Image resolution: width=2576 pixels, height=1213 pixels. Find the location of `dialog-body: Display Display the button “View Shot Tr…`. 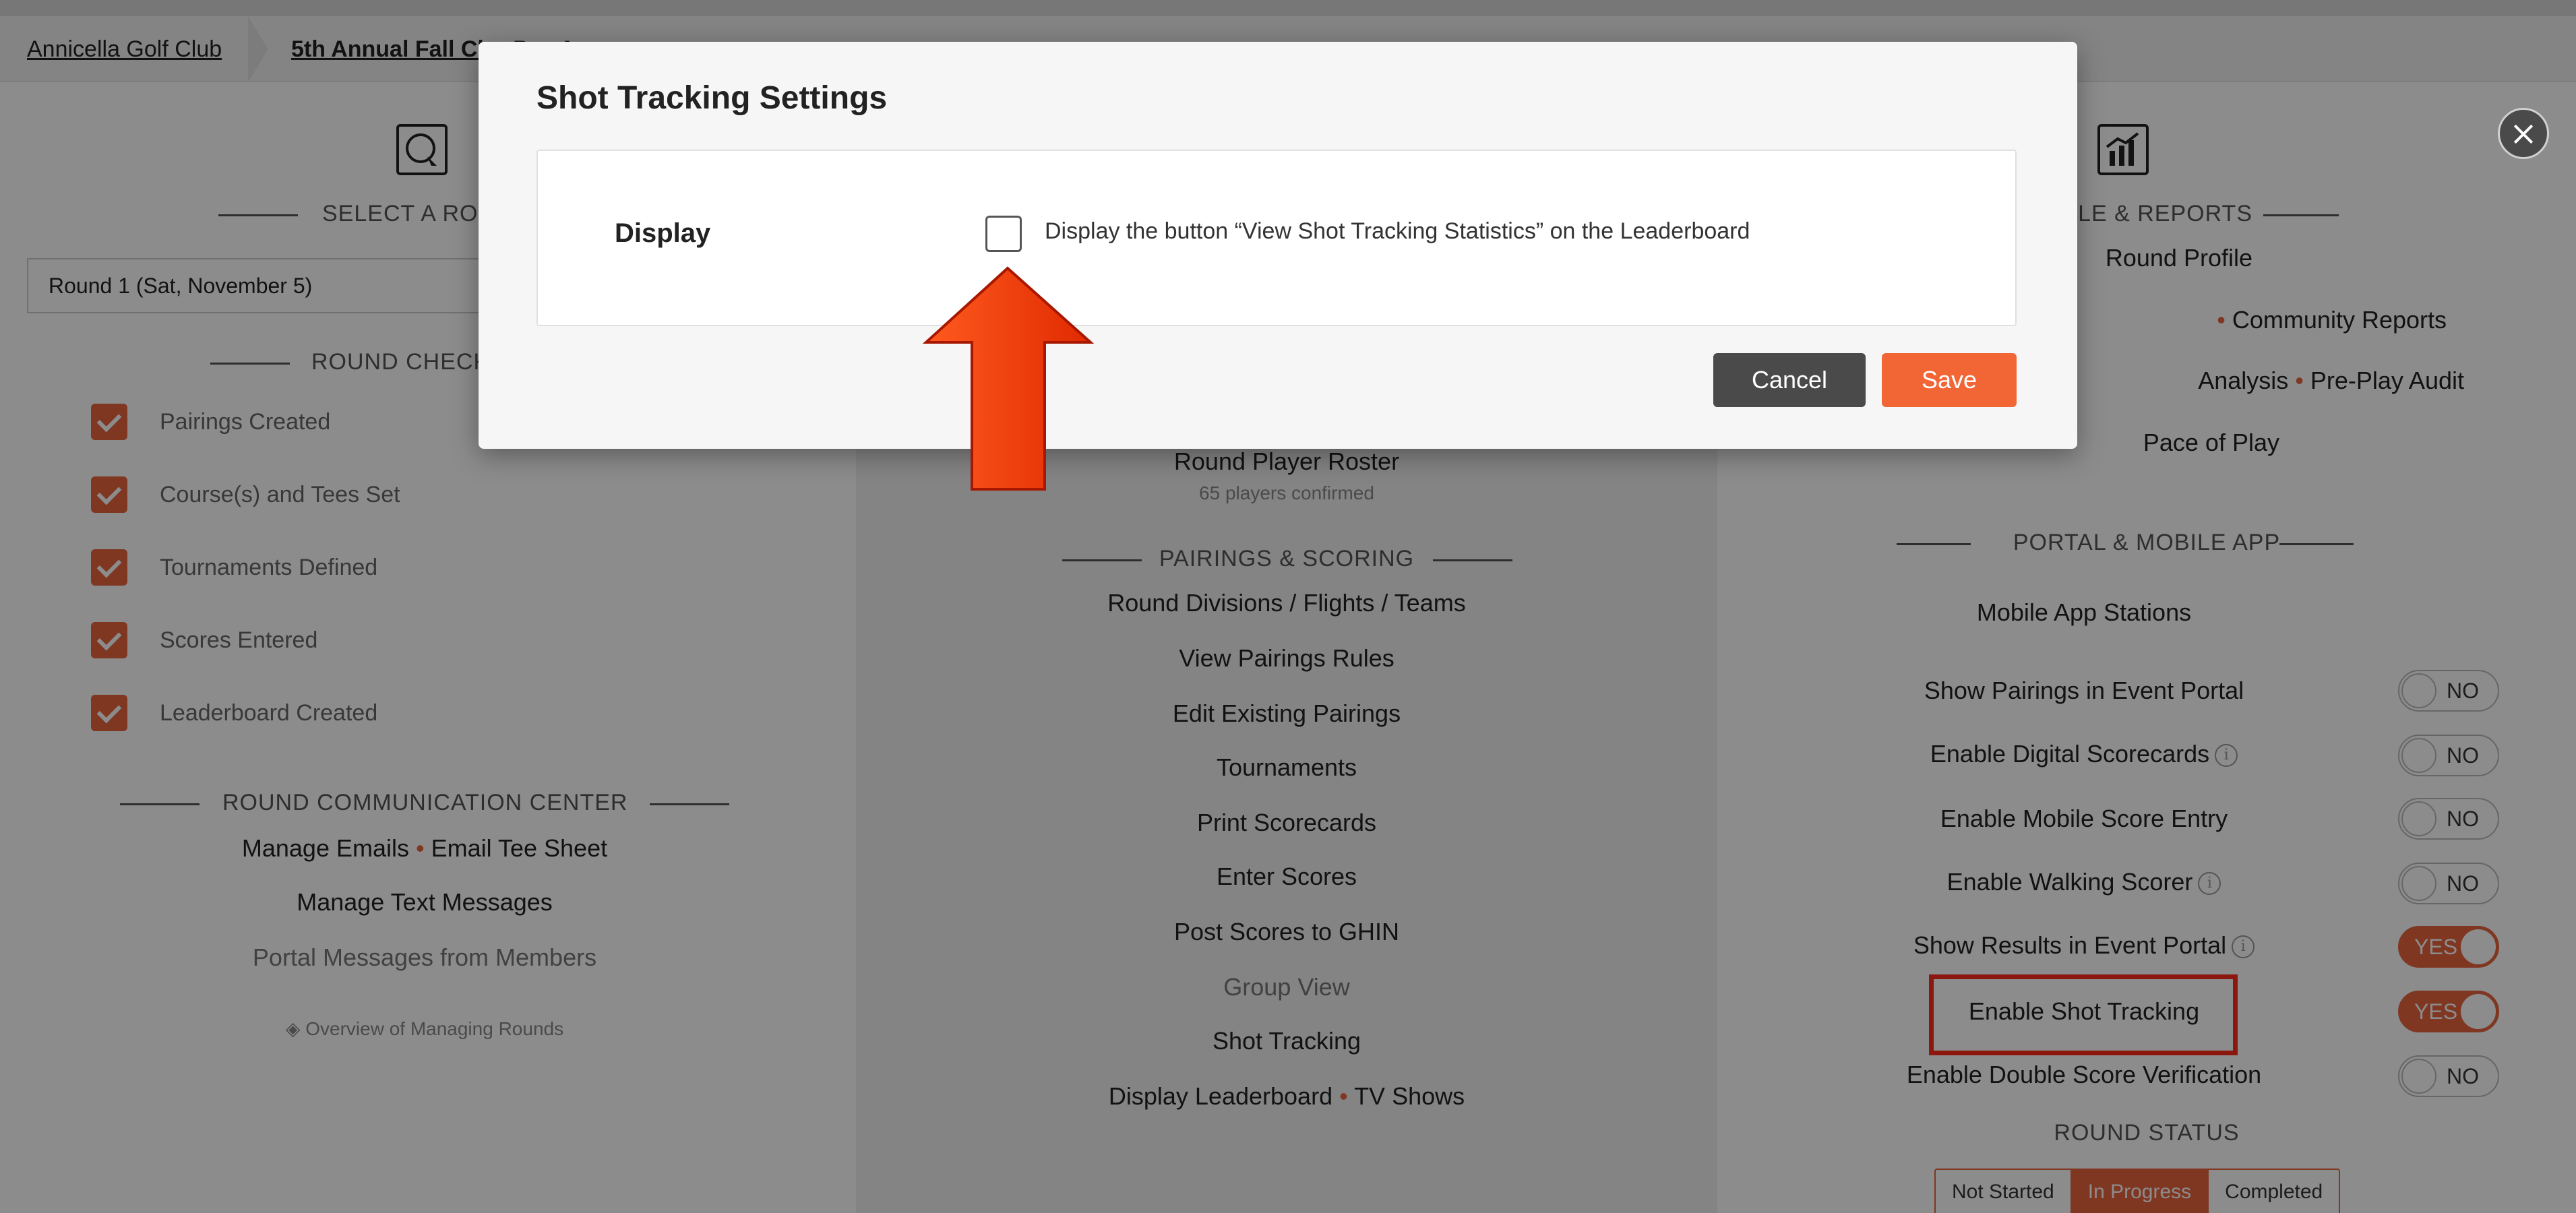

dialog-body: Display Display the button “View Shot Tr… is located at coordinates (1276, 238).